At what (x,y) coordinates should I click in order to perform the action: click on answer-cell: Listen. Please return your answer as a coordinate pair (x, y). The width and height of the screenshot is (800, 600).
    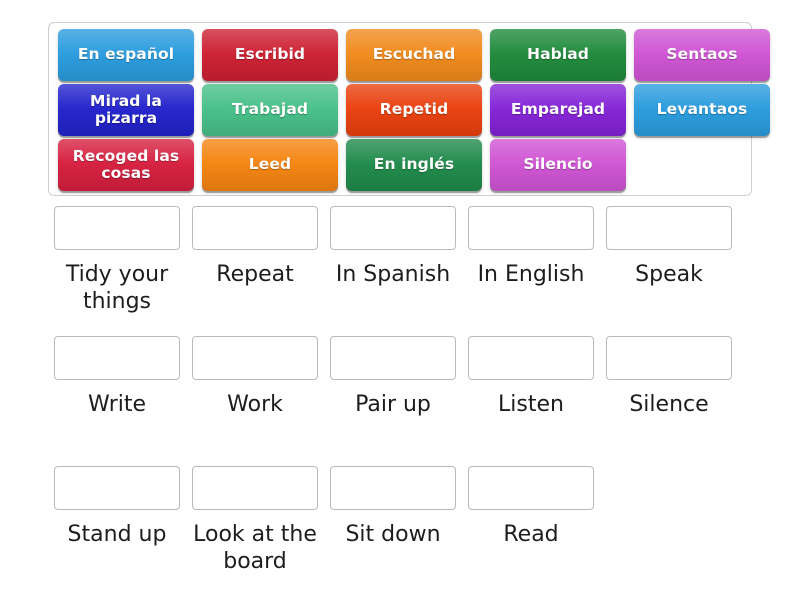
    Looking at the image, I should click on (531, 401).